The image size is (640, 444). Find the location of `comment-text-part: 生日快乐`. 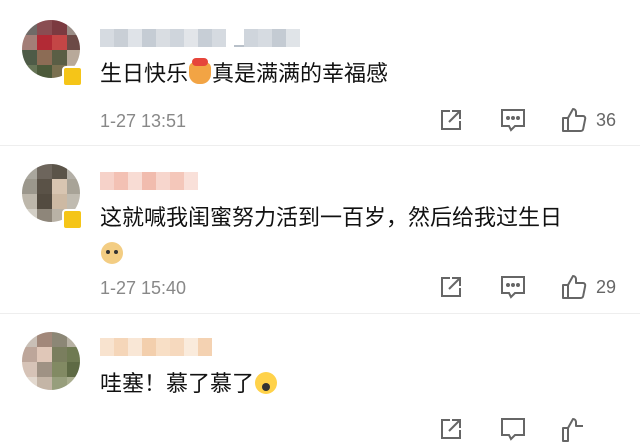

comment-text-part: 生日快乐 is located at coordinates (144, 74).